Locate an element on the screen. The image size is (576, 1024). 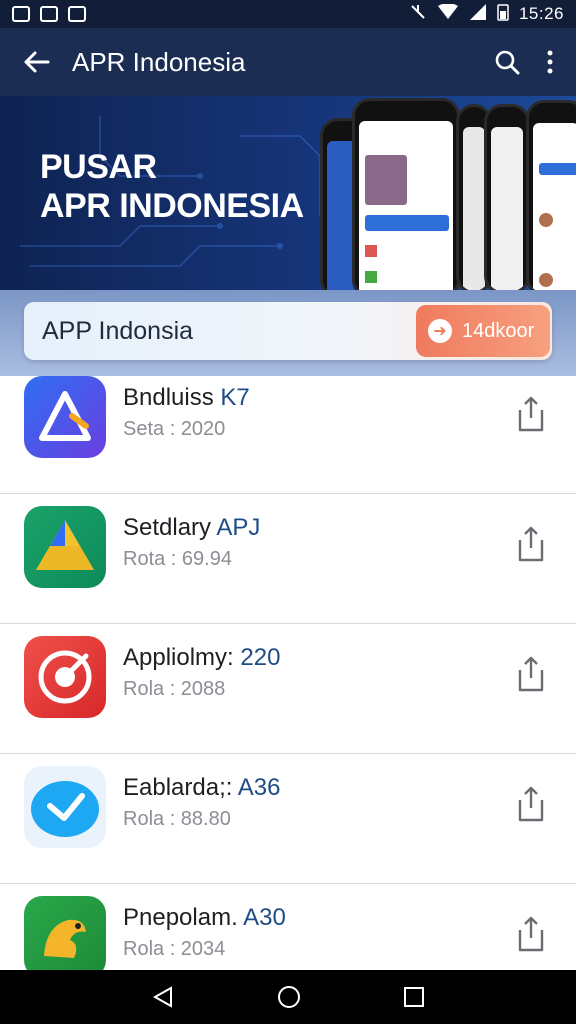
banner-headline: PUSAR APR INDONESIA is located at coordinates (172, 187).